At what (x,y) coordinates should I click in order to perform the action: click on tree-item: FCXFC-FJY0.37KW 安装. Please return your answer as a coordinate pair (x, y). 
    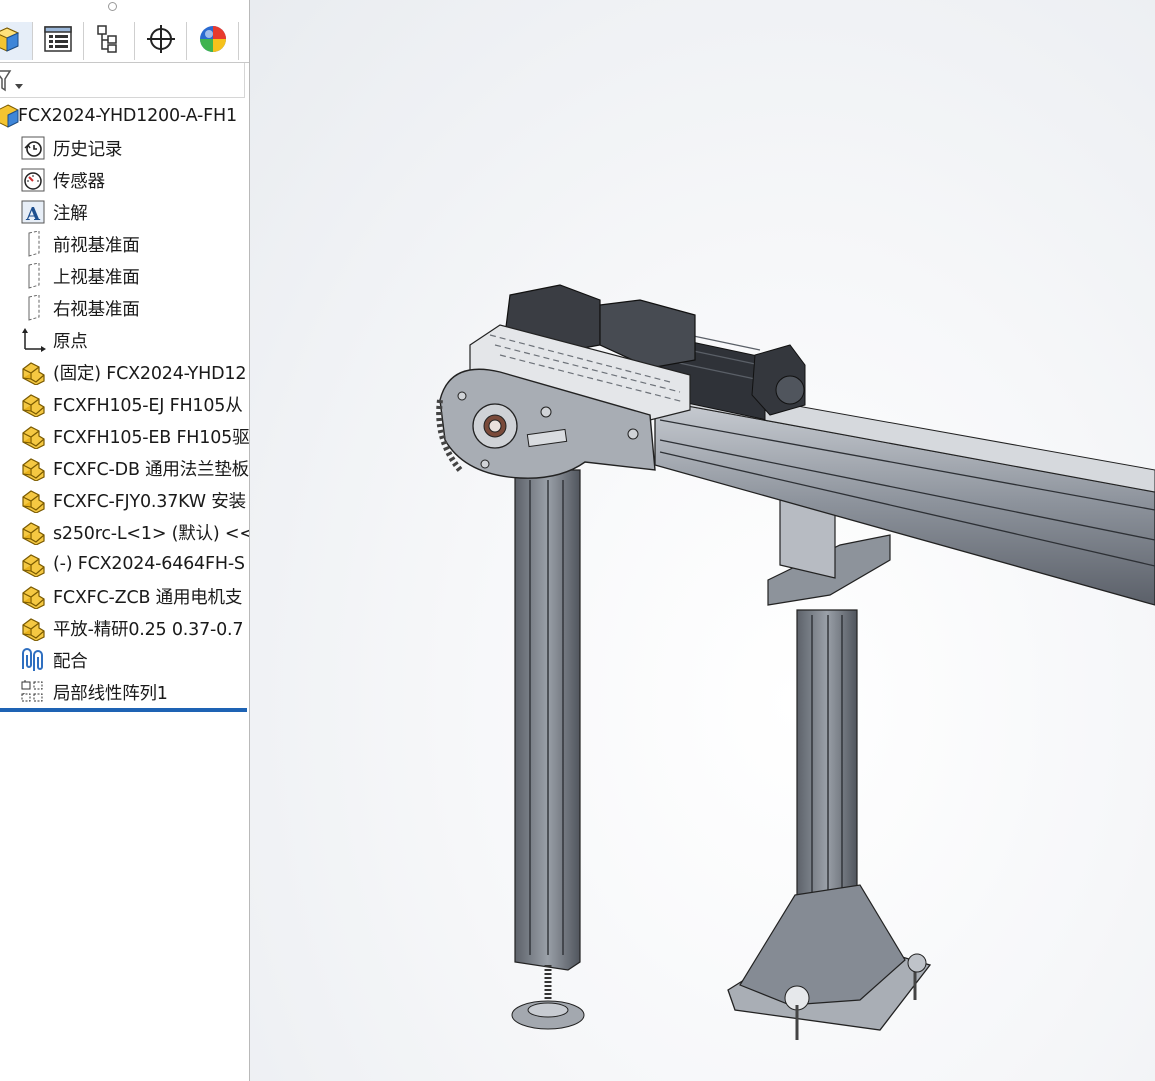
    Looking at the image, I should click on (124, 500).